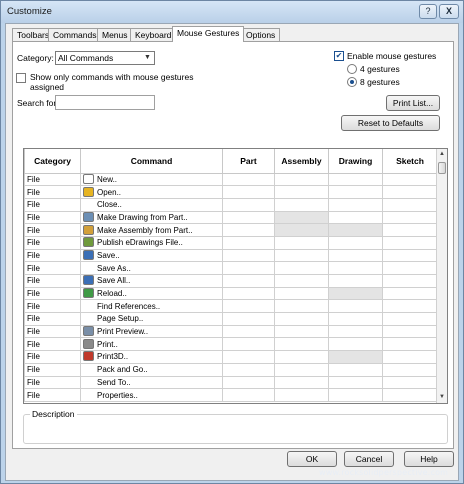 This screenshot has width=464, height=484. I want to click on tab-keyboard: Keyboard, so click(153, 35).